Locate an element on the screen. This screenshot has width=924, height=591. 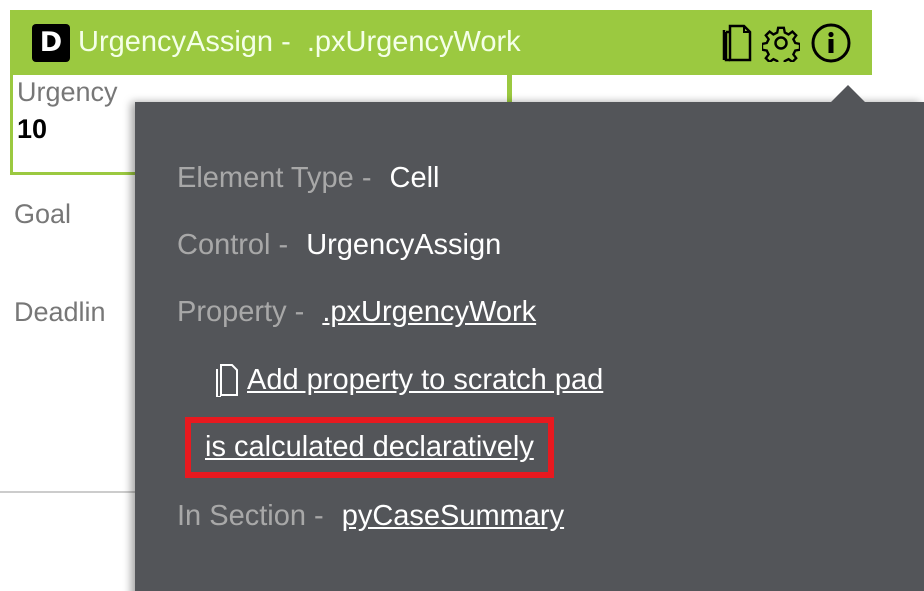
property-label: Element Type - is located at coordinates (274, 178).